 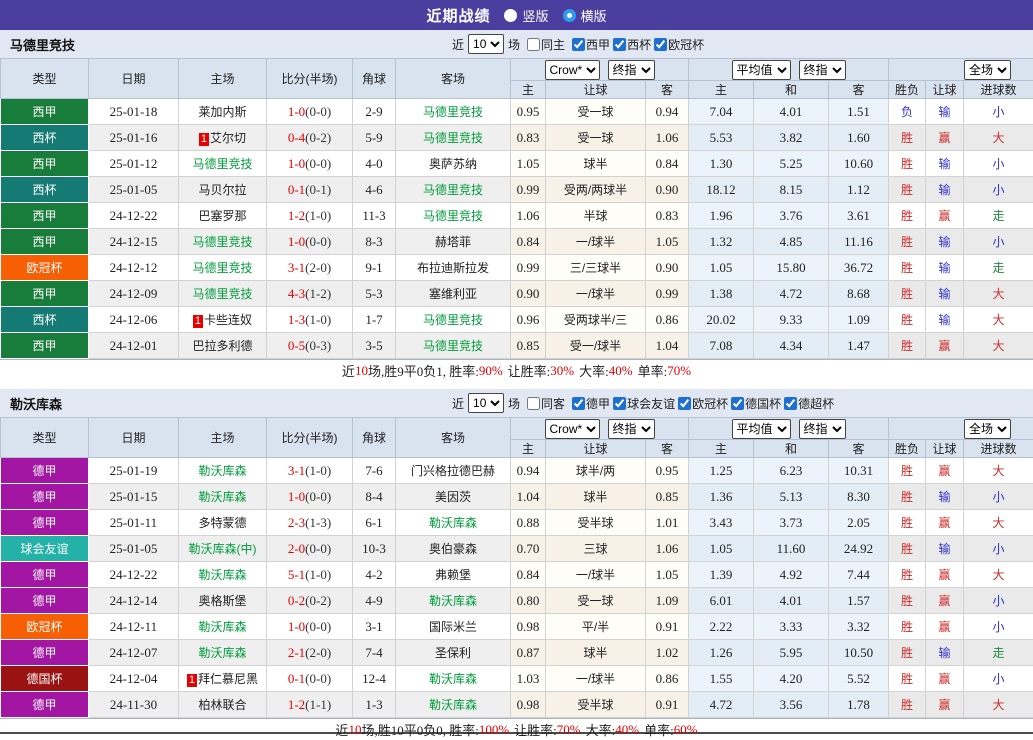 What do you see at coordinates (223, 320) in the screenshot?
I see `home-team: 1卡些连奴` at bounding box center [223, 320].